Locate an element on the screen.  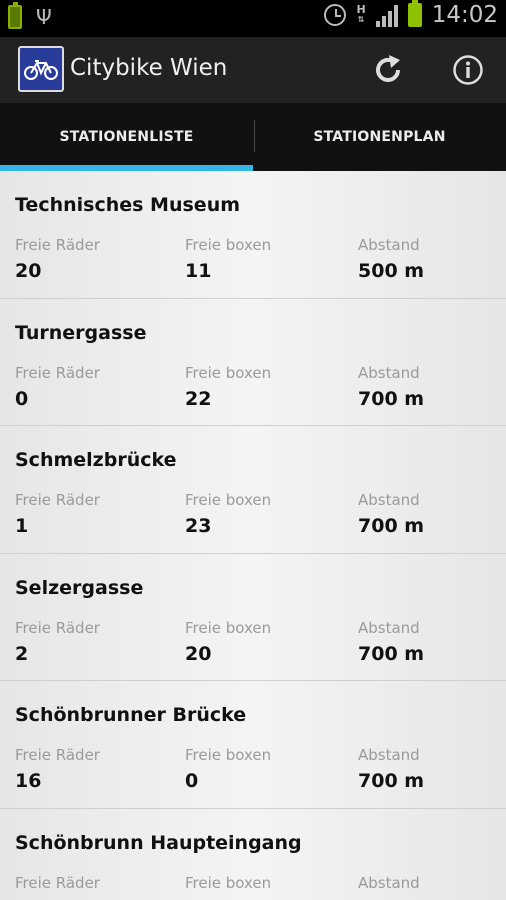
boxes-value: 11 is located at coordinates (198, 271).